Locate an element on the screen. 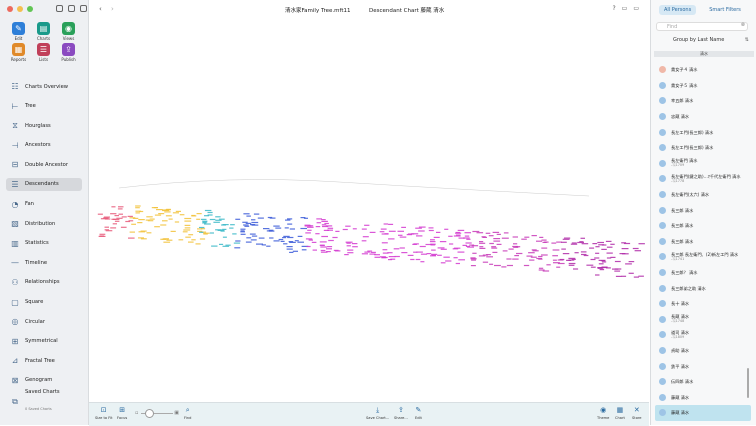 The width and height of the screenshot is (756, 426). clear-search-icon: ⊗ is located at coordinates (743, 25).